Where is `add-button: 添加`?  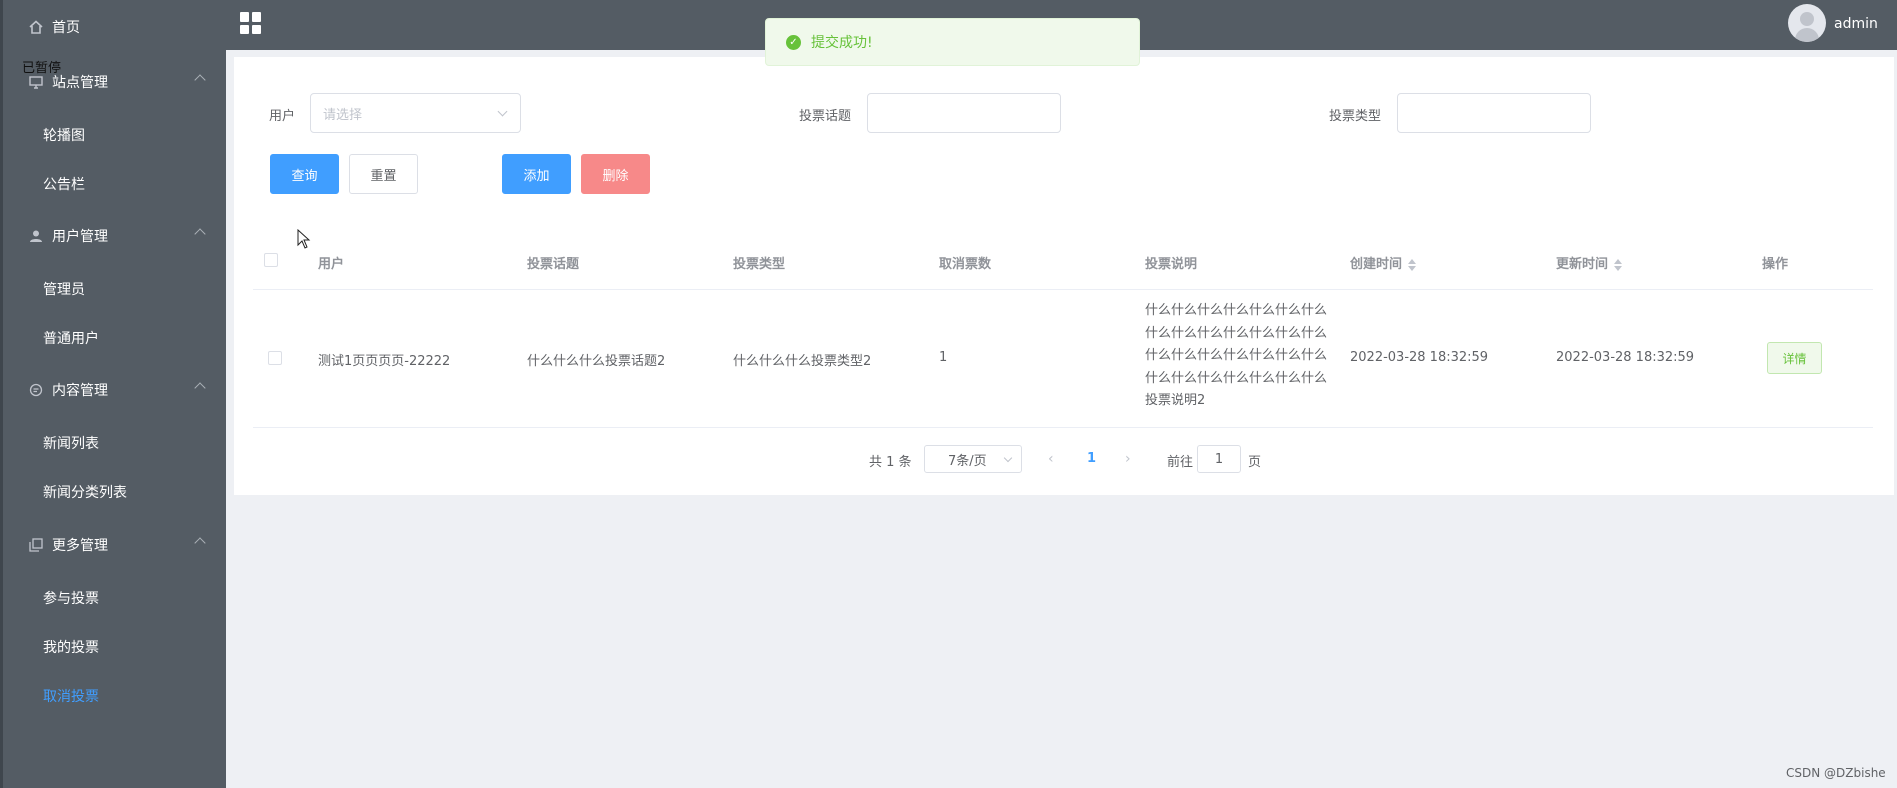 add-button: 添加 is located at coordinates (536, 174).